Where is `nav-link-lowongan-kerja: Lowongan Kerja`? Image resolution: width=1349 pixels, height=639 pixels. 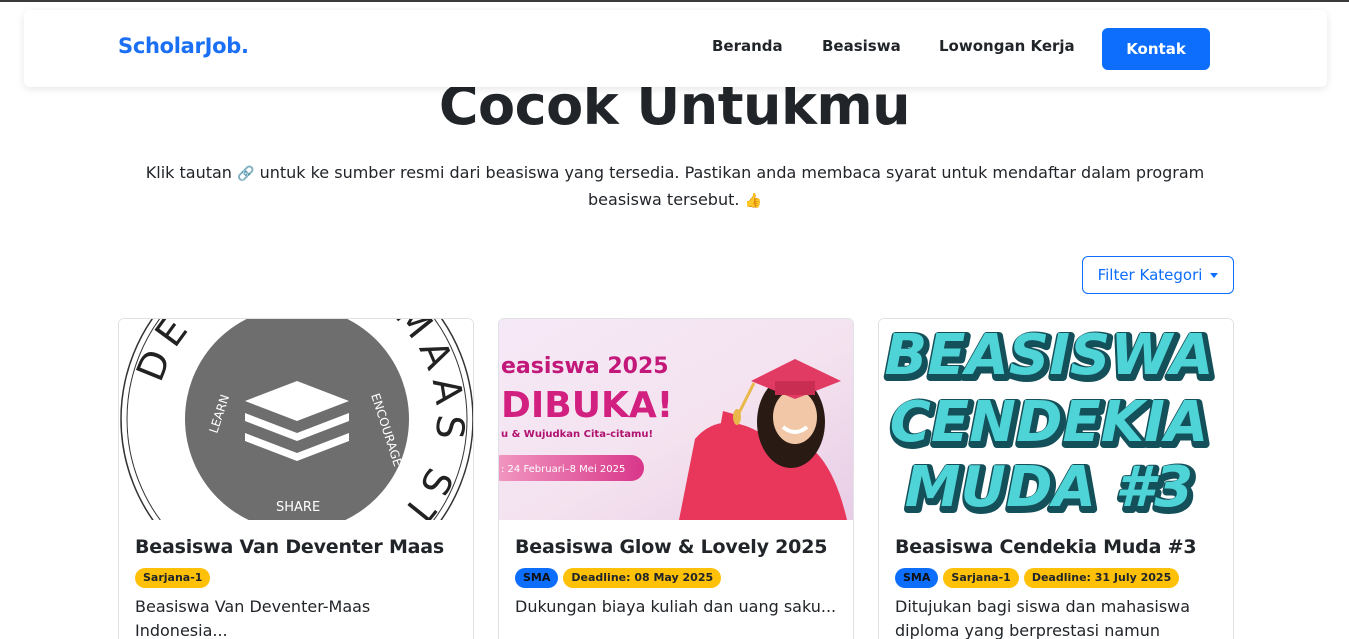 nav-link-lowongan-kerja: Lowongan Kerja is located at coordinates (1007, 46).